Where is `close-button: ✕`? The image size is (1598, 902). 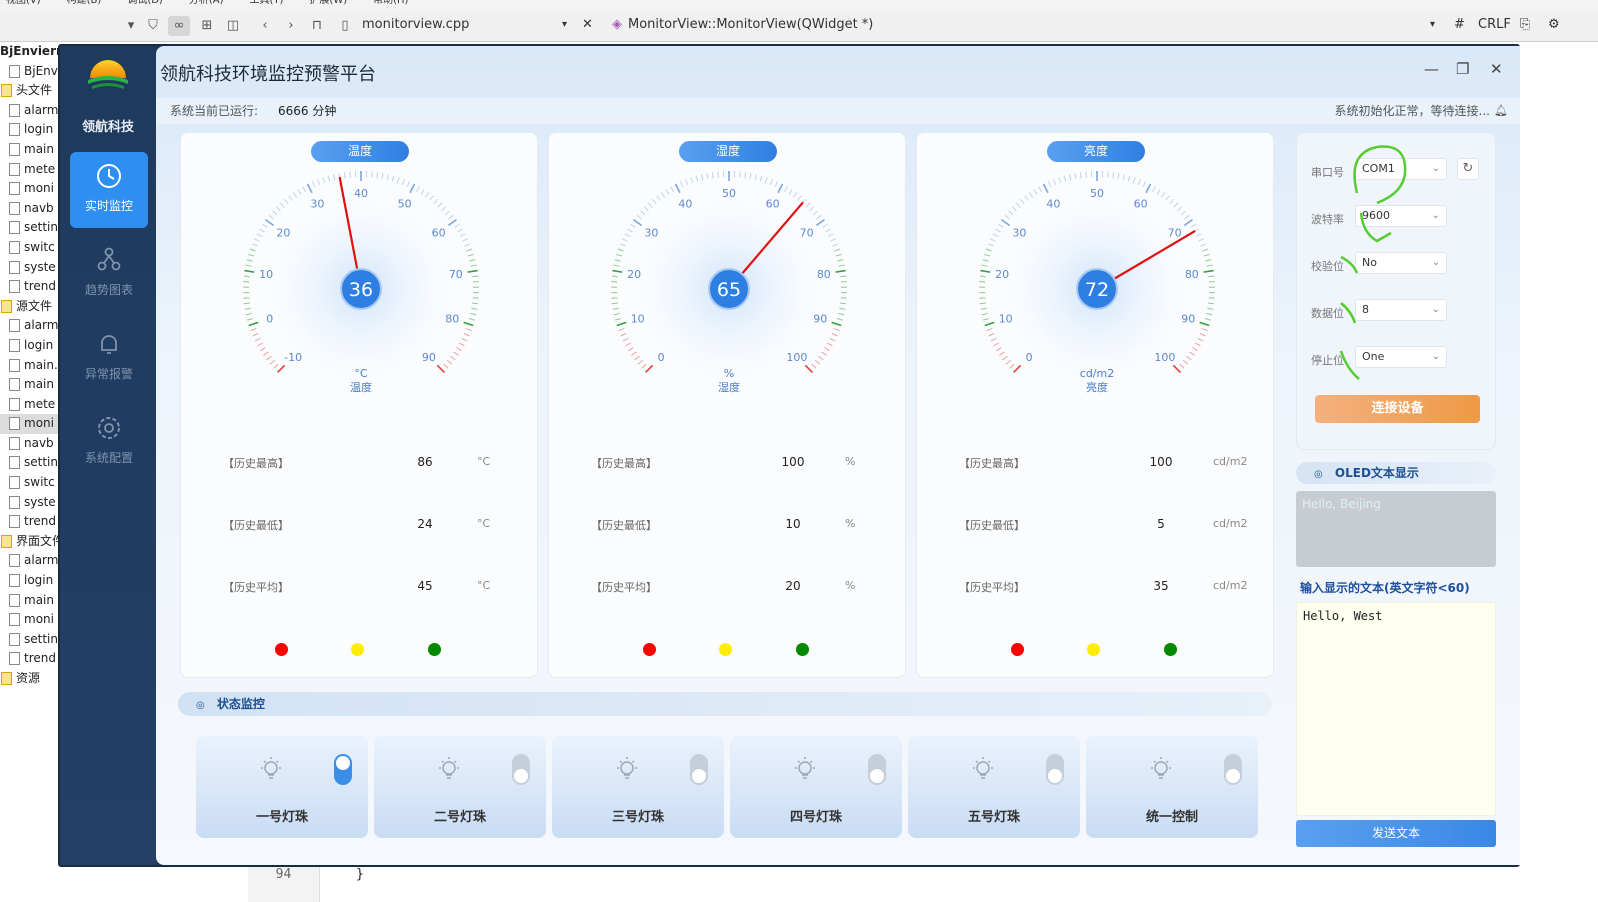 close-button: ✕ is located at coordinates (1496, 69).